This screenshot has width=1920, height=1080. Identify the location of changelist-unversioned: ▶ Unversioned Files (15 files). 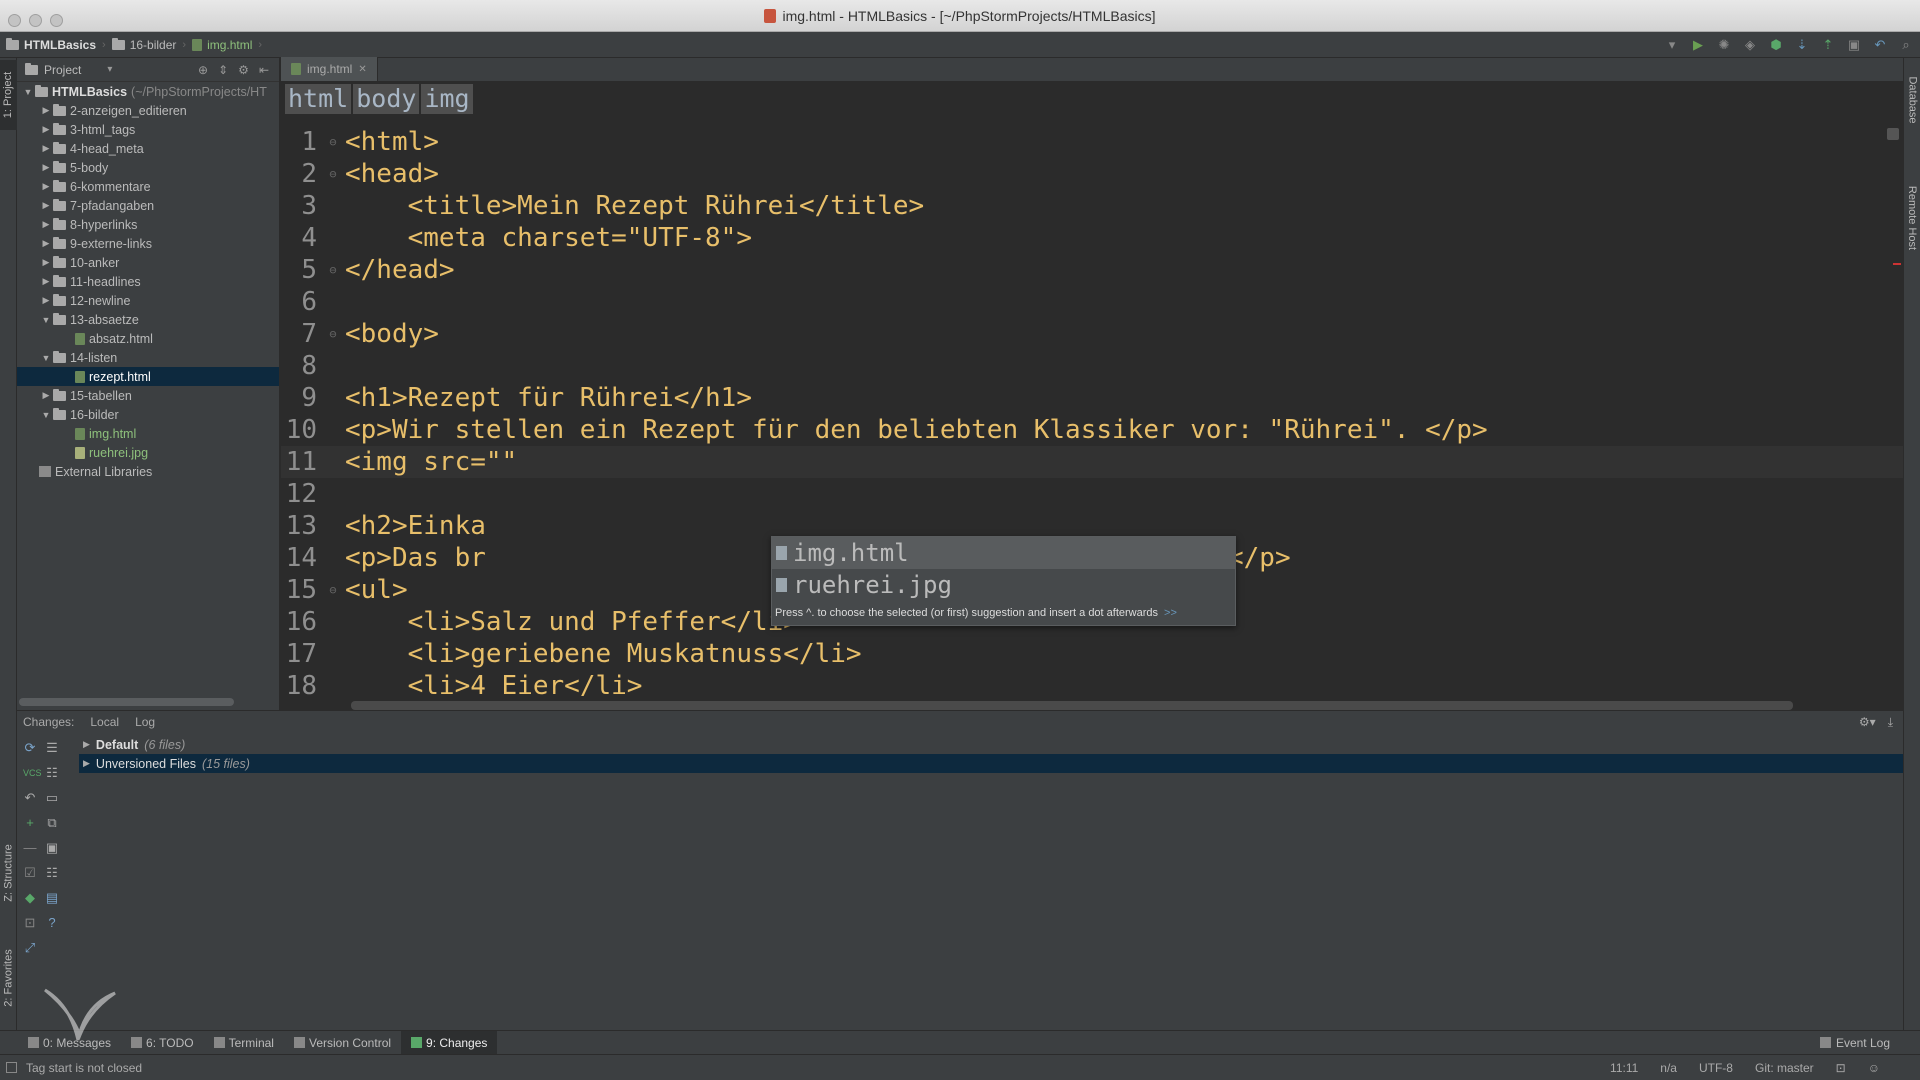
(991, 763).